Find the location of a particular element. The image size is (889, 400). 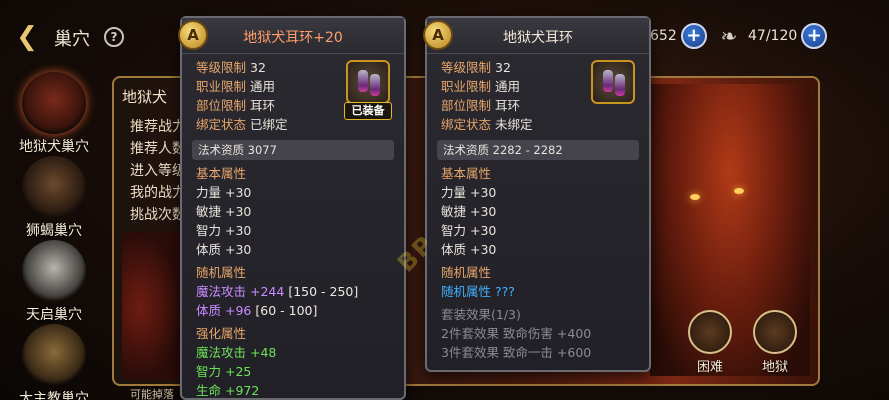

random-attr-range: [60 - 100] is located at coordinates (286, 310).